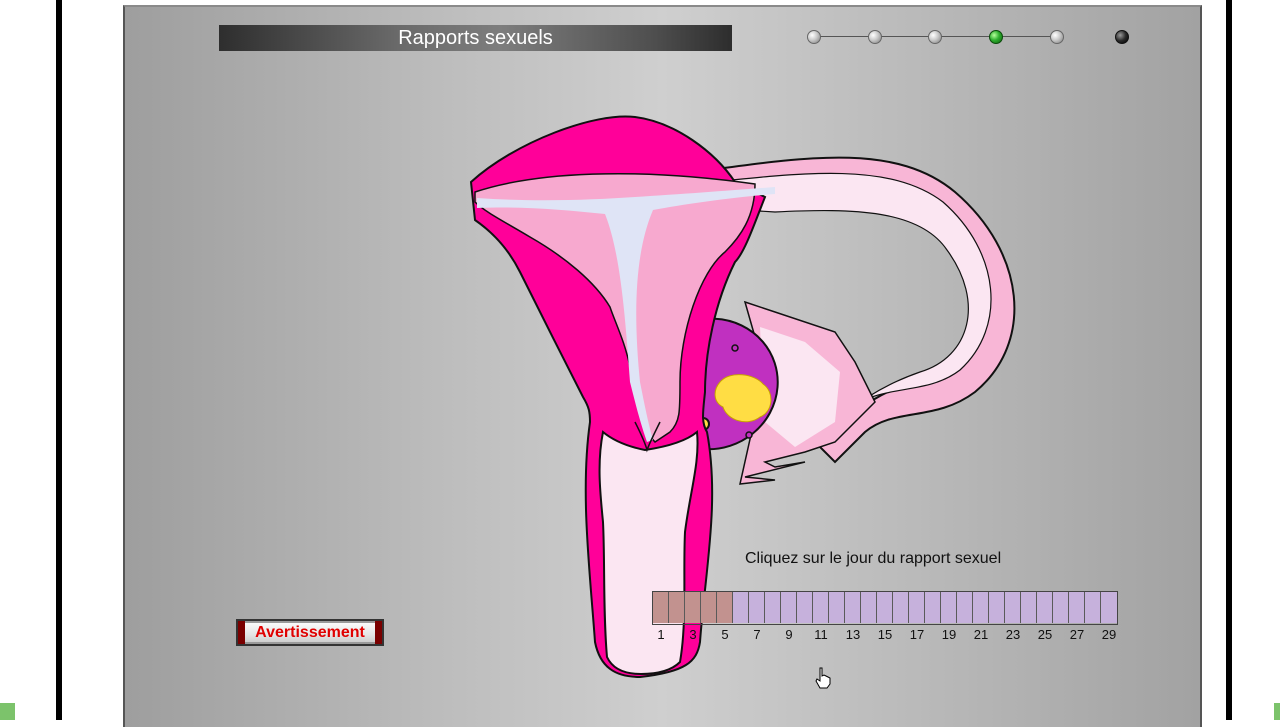 The height and width of the screenshot is (727, 1280). Describe the element at coordinates (7, 711) in the screenshot. I see `left-edge-marker` at that location.